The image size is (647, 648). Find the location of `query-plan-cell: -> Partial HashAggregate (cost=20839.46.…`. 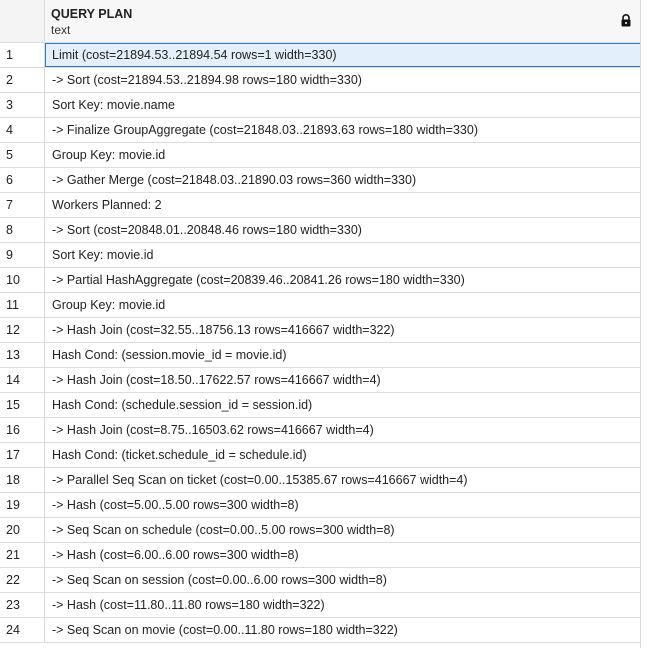

query-plan-cell: -> Partial HashAggregate (cost=20839.46.… is located at coordinates (343, 280).